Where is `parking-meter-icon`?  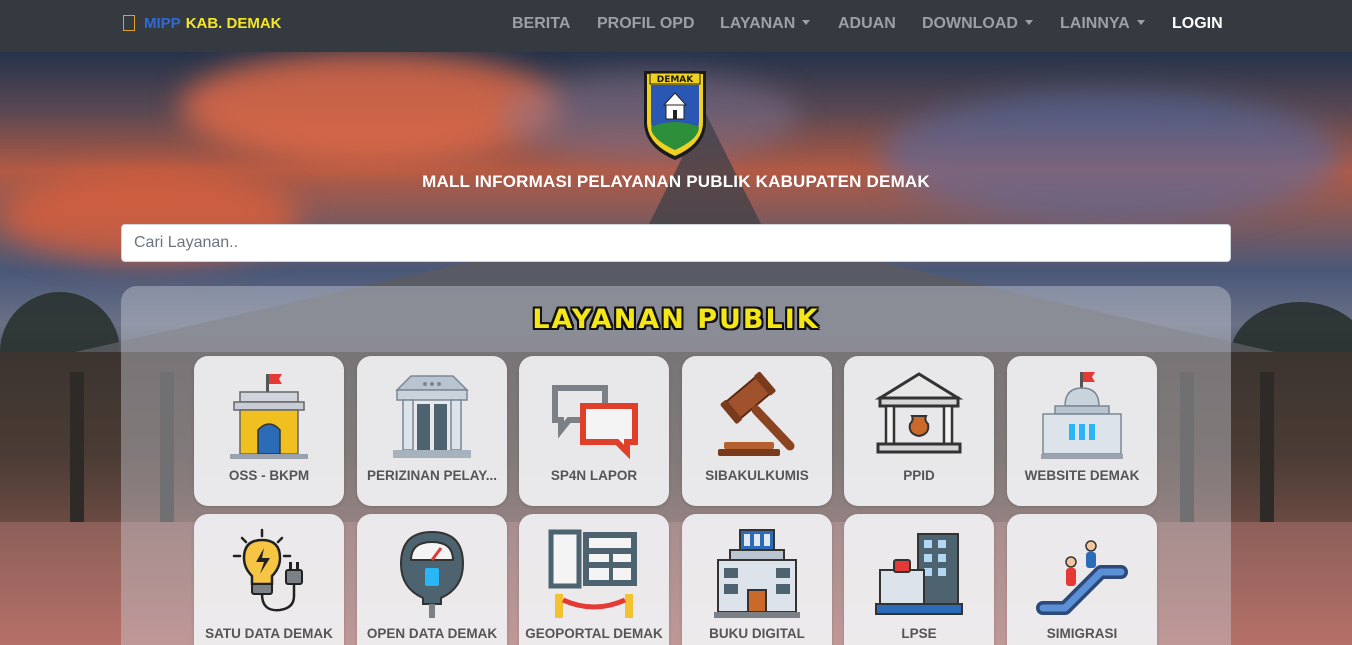 parking-meter-icon is located at coordinates (432, 574).